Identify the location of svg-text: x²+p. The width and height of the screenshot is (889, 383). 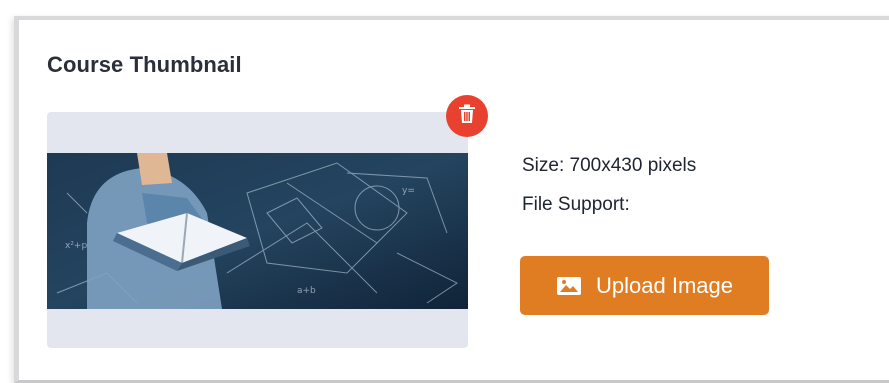
(76, 246).